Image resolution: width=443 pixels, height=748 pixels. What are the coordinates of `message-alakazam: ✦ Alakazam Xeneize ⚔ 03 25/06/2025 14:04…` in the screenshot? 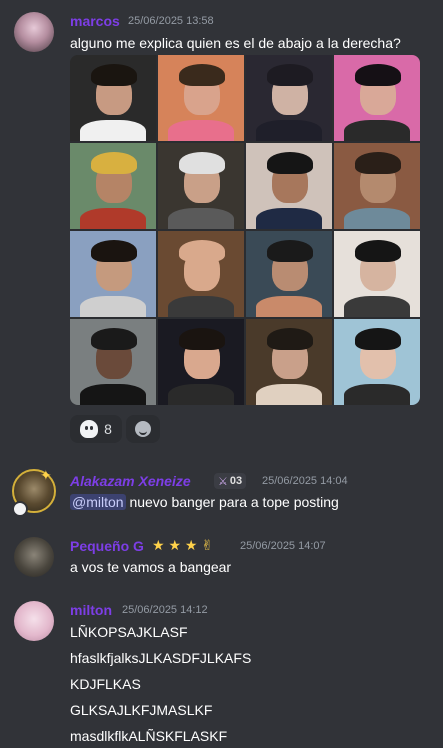 It's located at (221, 490).